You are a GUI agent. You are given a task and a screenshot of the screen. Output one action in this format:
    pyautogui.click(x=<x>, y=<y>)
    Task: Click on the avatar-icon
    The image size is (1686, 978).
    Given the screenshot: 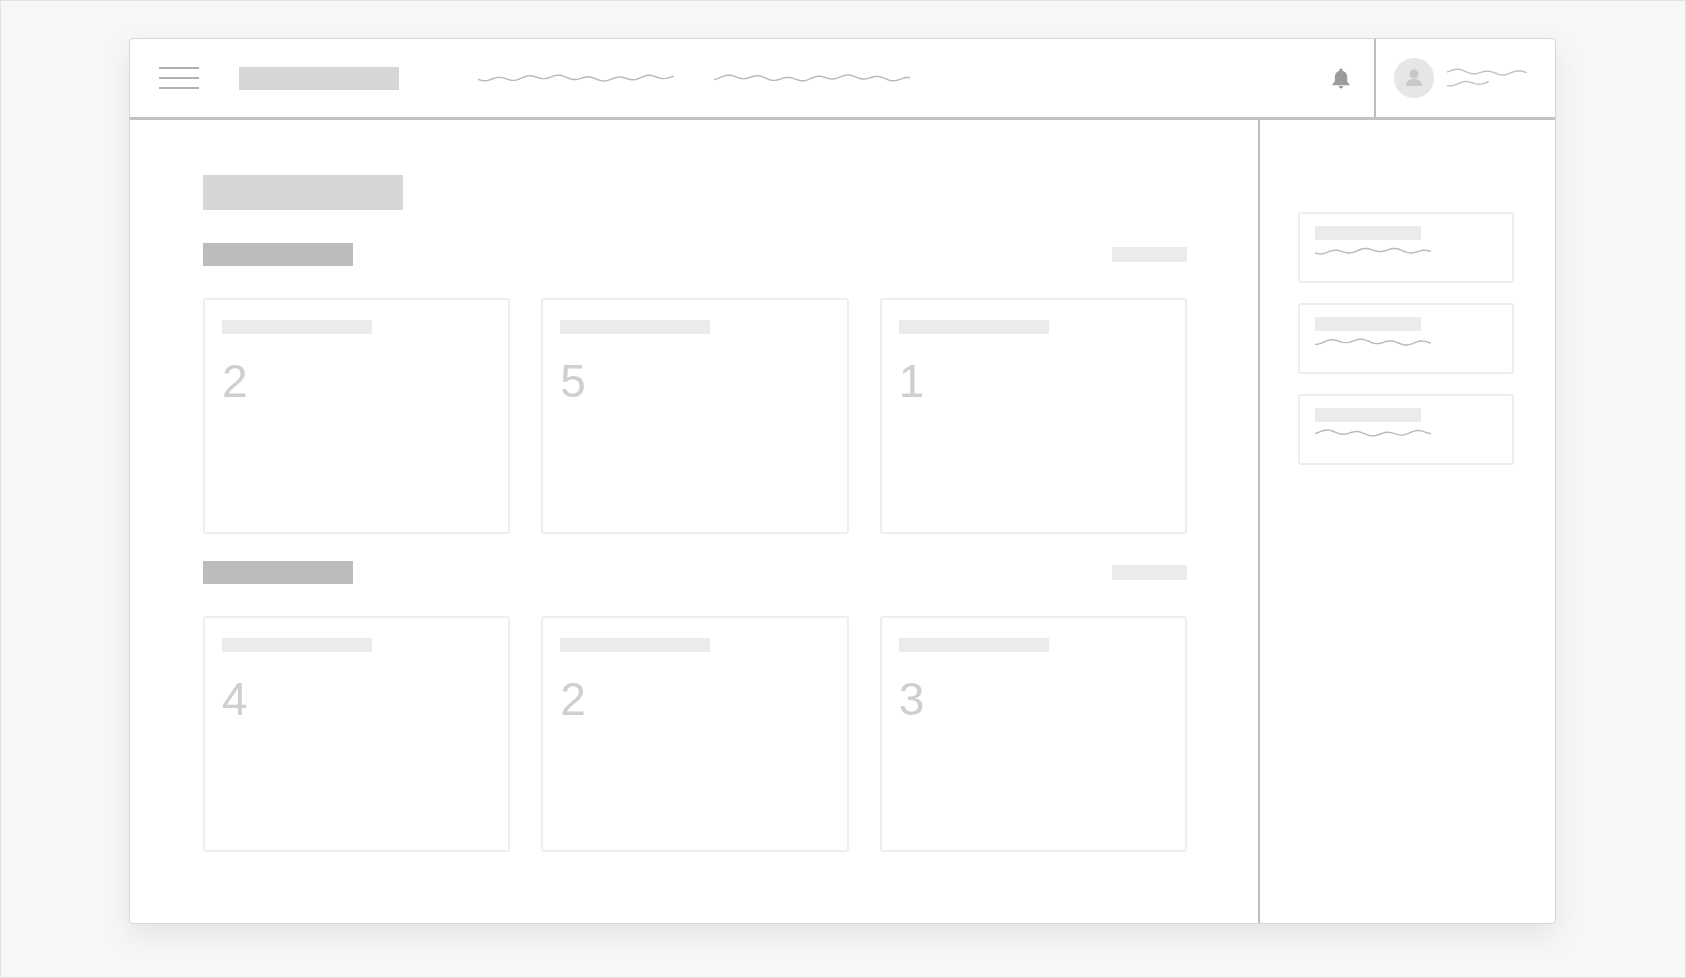 What is the action you would take?
    pyautogui.click(x=1414, y=78)
    